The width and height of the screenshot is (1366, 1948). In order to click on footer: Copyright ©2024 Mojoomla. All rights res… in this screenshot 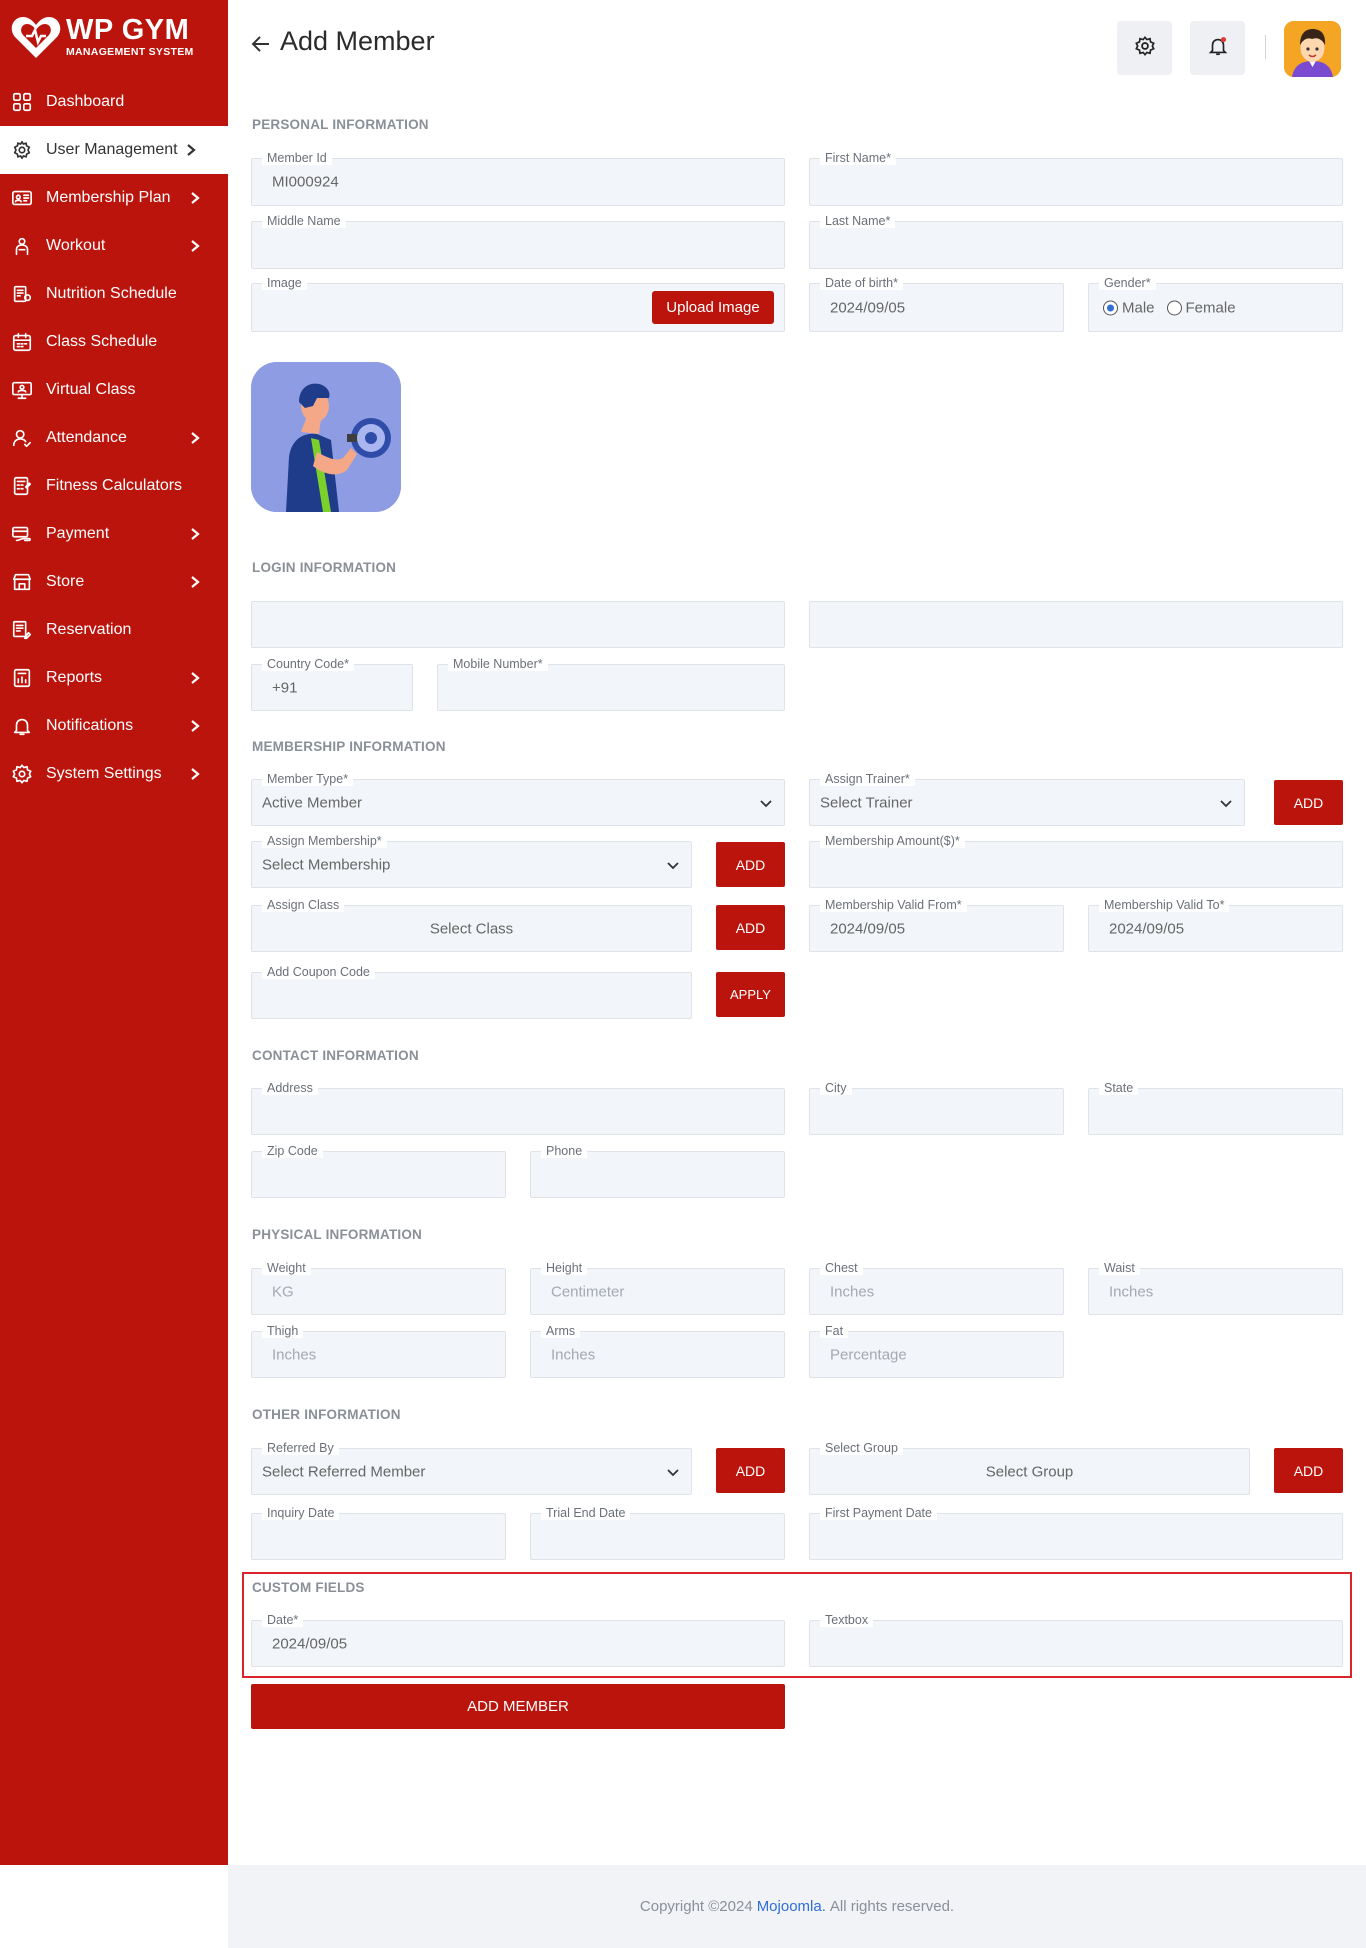, I will do `click(797, 1906)`.